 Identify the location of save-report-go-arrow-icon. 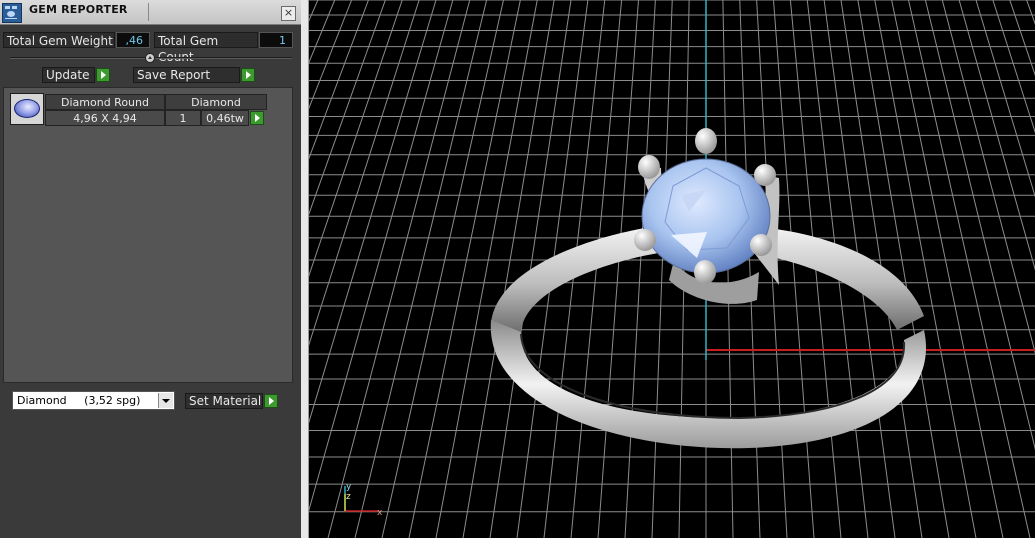
(248, 75).